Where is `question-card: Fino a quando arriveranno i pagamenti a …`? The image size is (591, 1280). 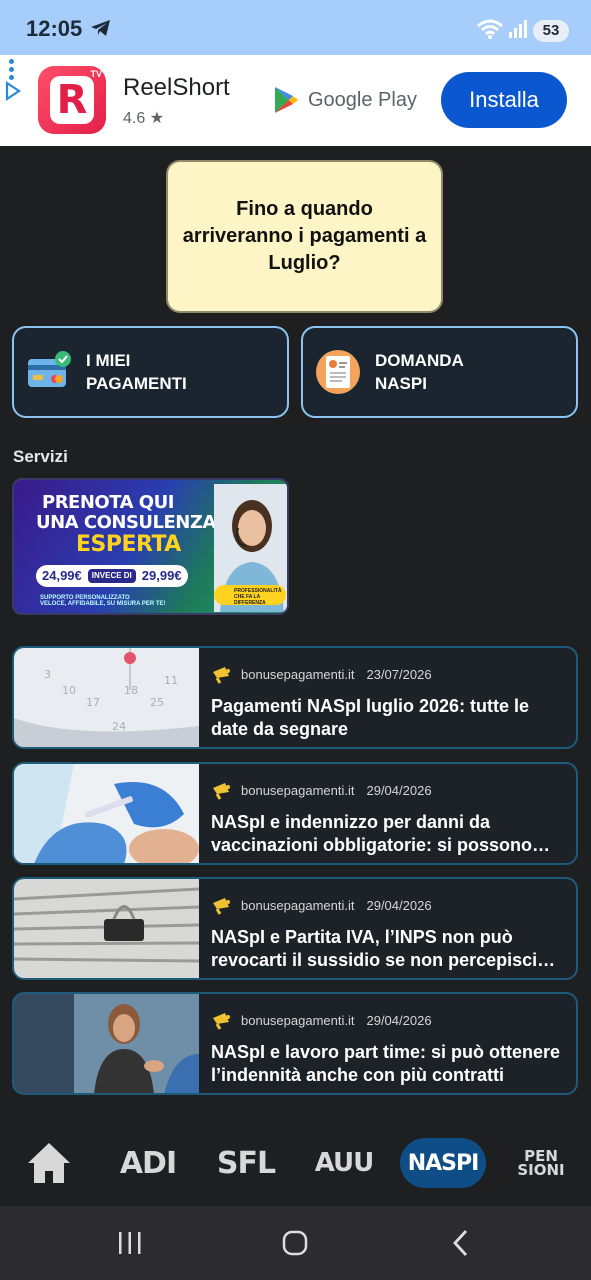 question-card: Fino a quando arriveranno i pagamenti a … is located at coordinates (304, 236).